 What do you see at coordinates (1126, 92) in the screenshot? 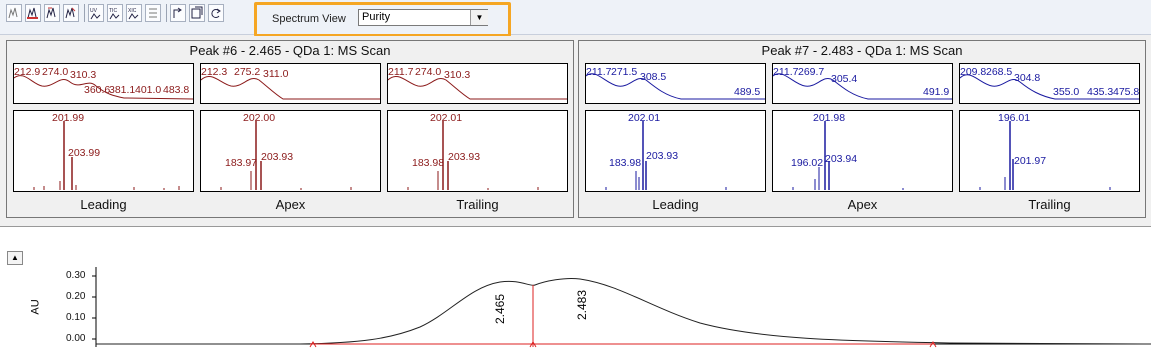
I see `wavelength-label: 475.8` at bounding box center [1126, 92].